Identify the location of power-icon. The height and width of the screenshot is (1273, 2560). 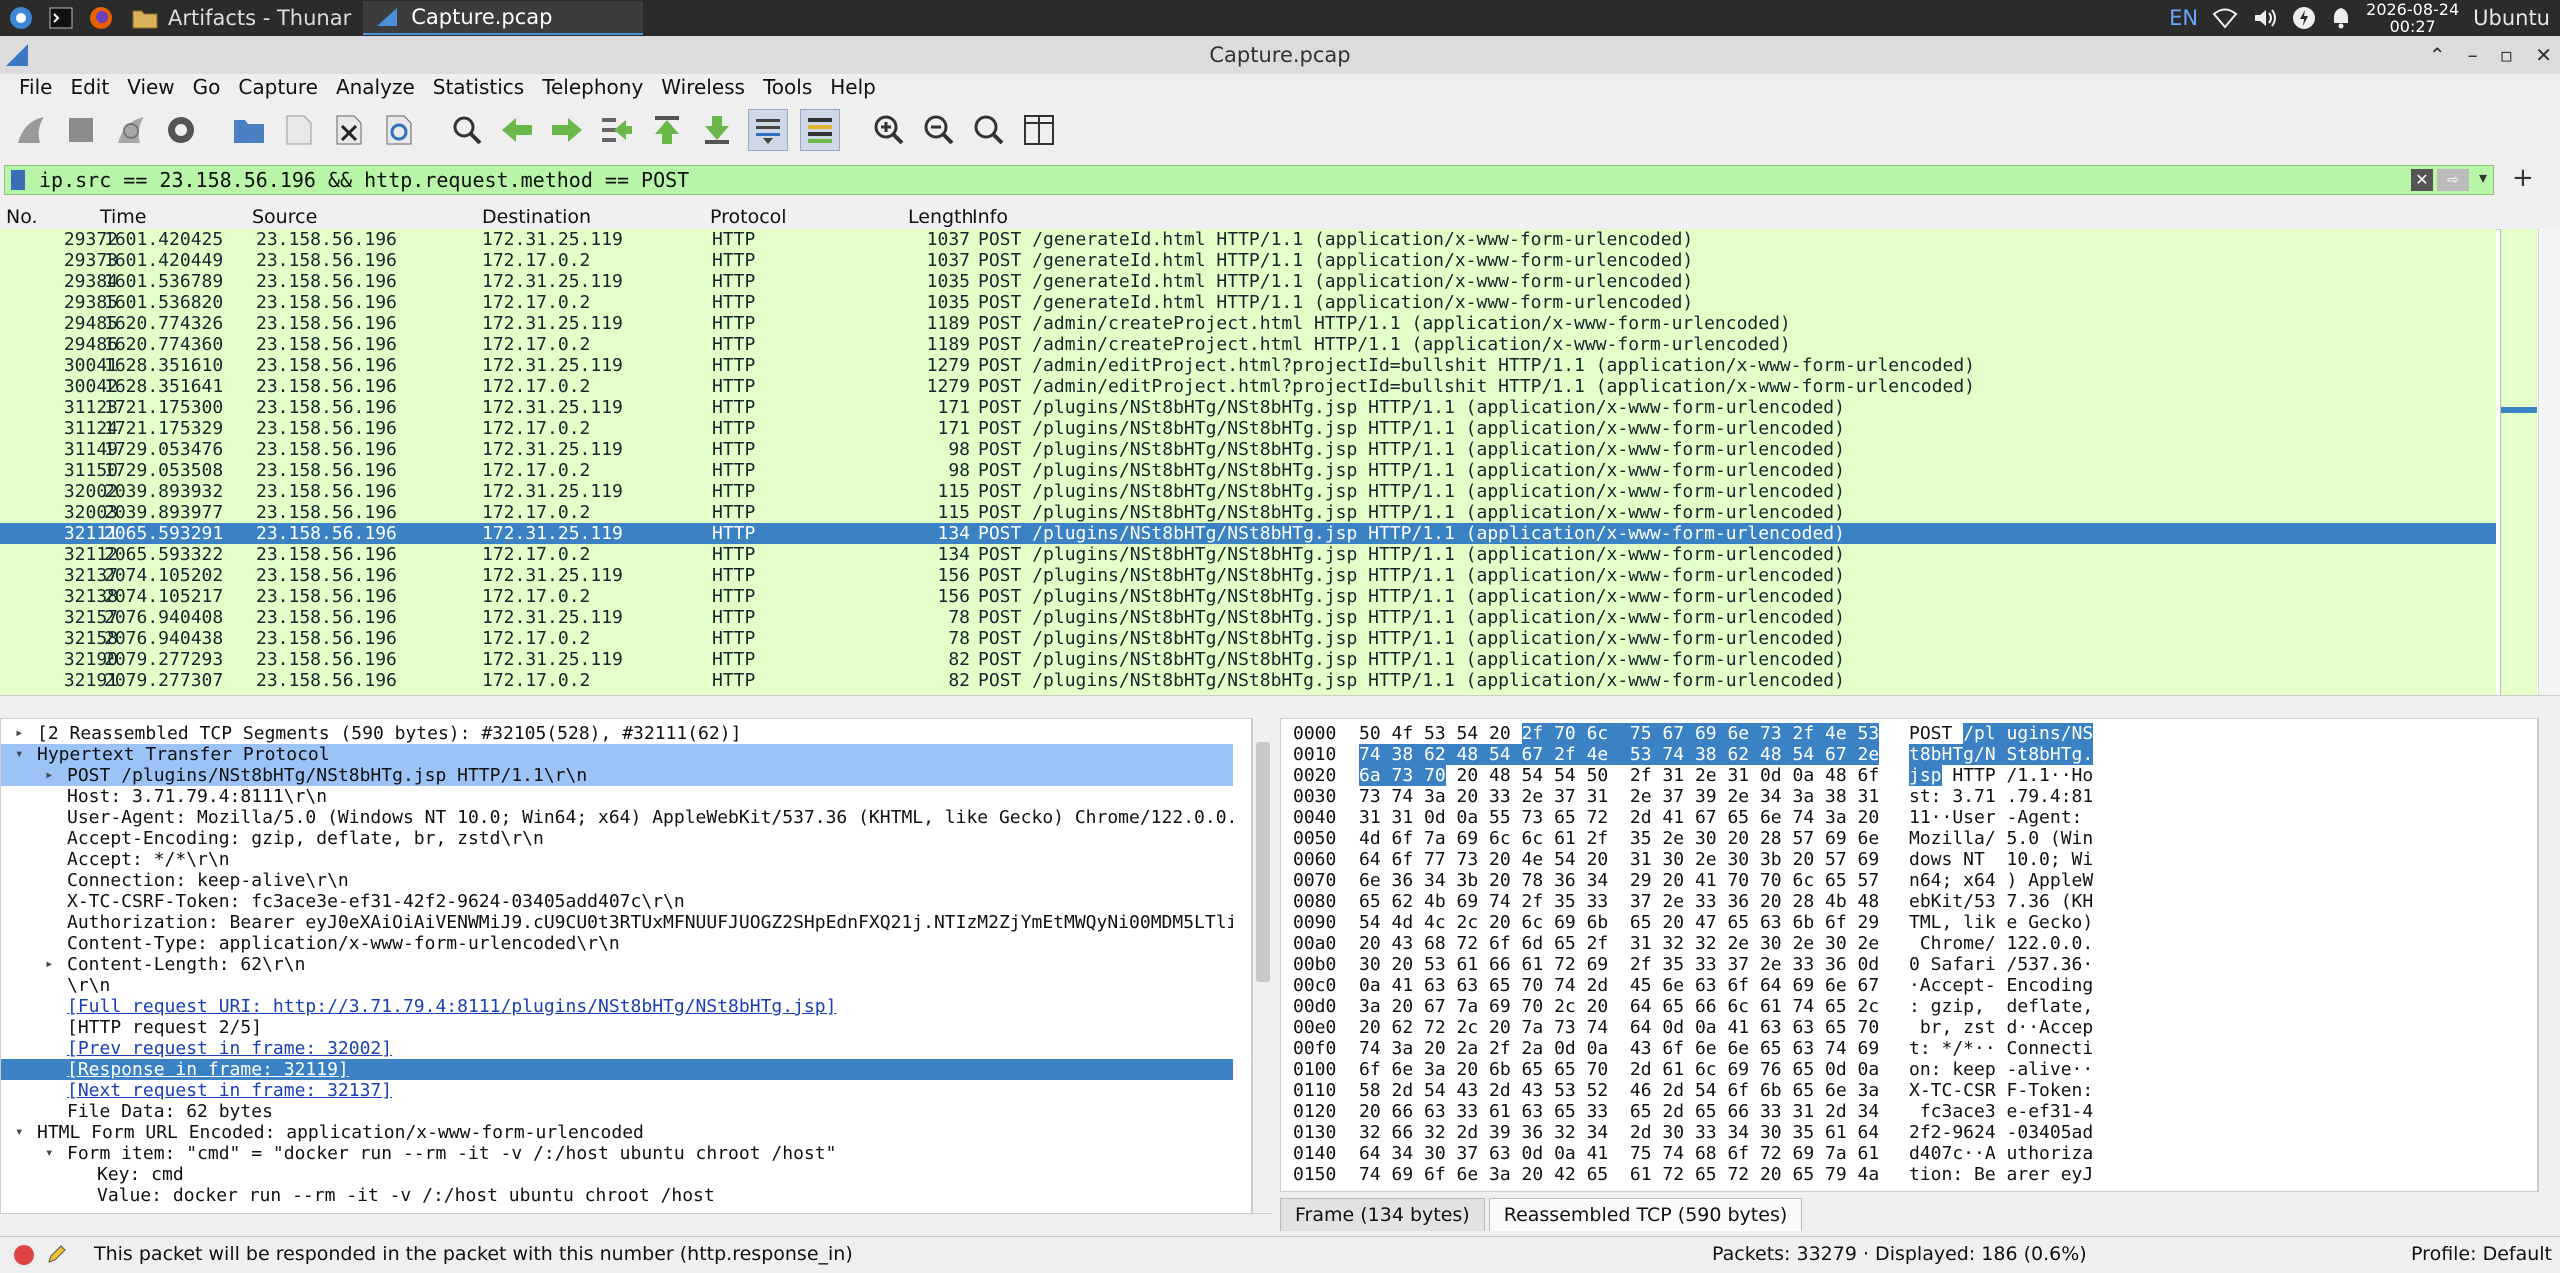
(2304, 18).